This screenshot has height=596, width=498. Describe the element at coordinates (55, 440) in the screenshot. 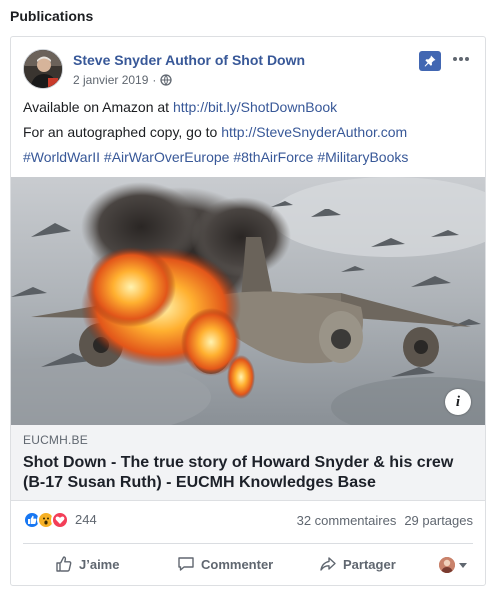

I see `link-domain: EUCMH.BE` at that location.